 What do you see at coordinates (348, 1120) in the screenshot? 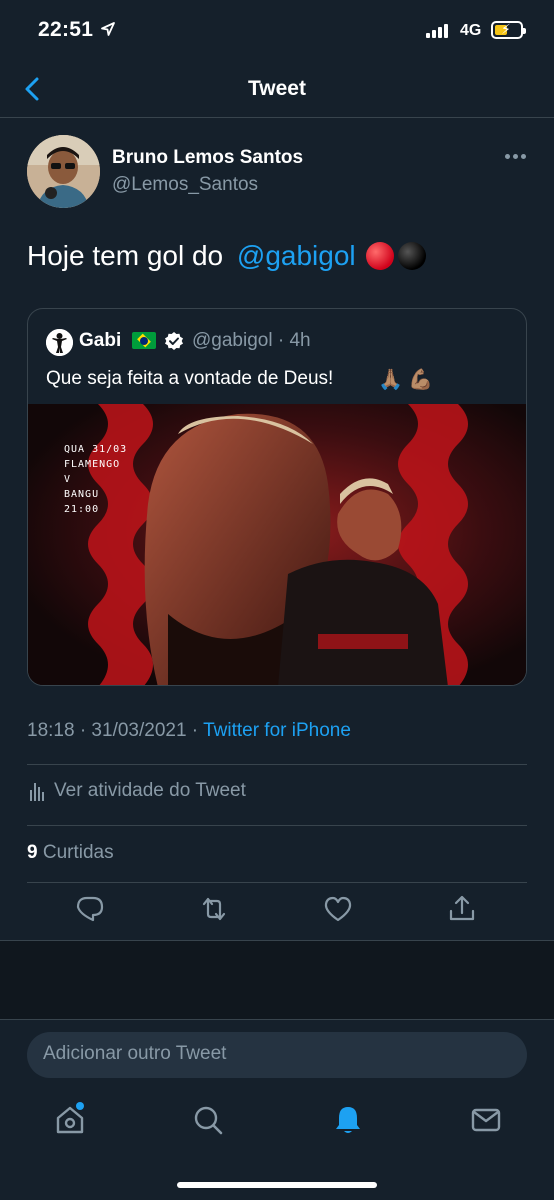
I see `notifications-tab-icon` at bounding box center [348, 1120].